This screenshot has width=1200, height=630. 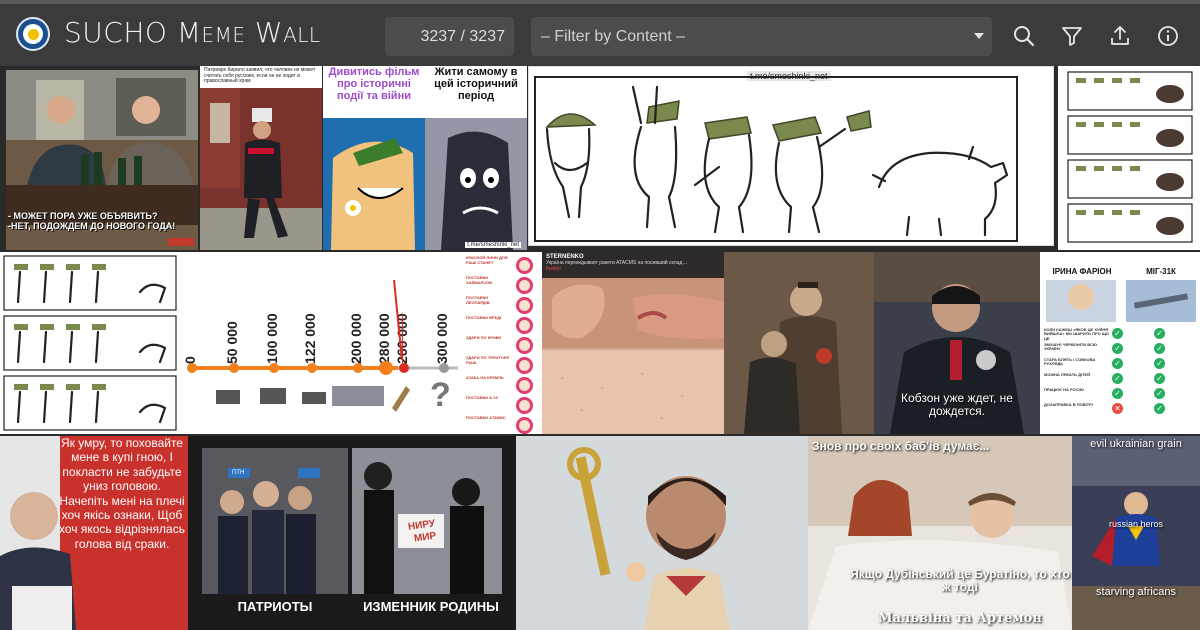 I want to click on clown-row: АТАКА НА КРЕМЛЬ, so click(x=503, y=385).